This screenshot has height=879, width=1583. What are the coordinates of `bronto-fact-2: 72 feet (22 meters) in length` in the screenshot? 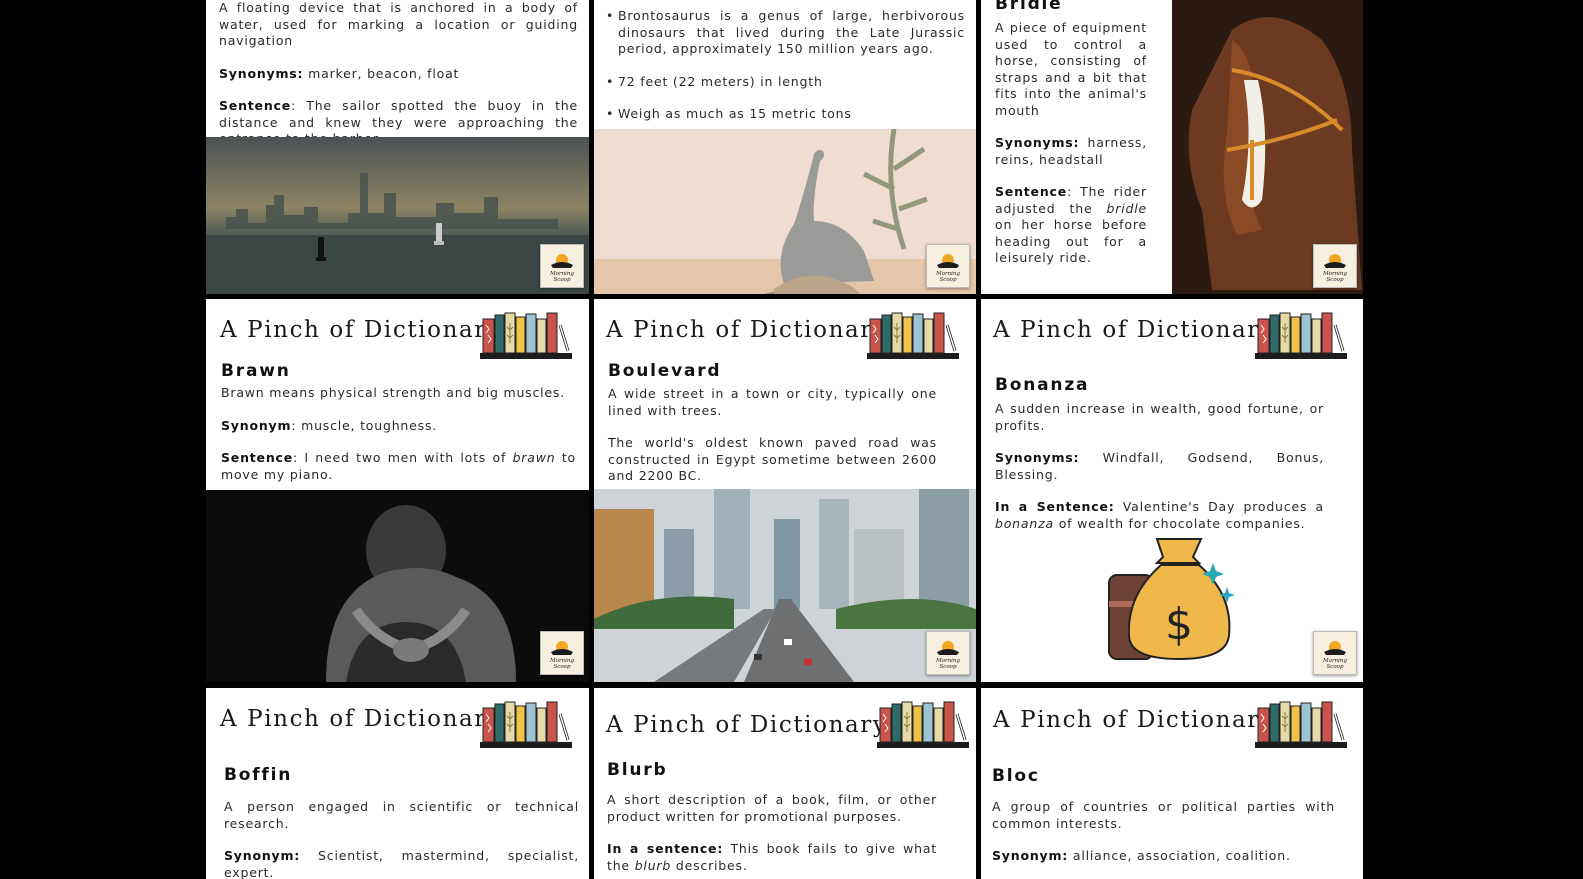 It's located at (785, 82).